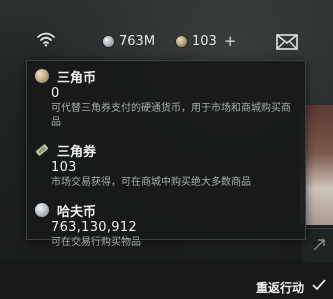  Describe the element at coordinates (319, 284) in the screenshot. I see `checkmark-icon` at that location.